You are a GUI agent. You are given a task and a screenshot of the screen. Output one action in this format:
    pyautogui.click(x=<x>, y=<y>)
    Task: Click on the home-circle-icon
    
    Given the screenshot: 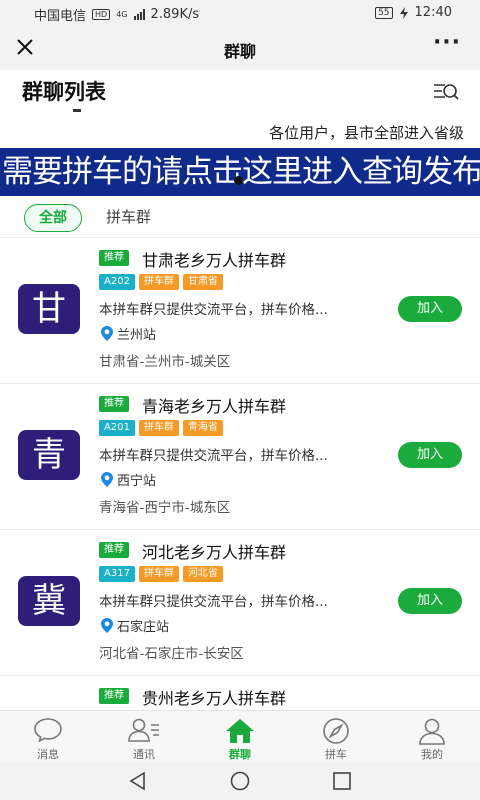 What is the action you would take?
    pyautogui.click(x=240, y=781)
    